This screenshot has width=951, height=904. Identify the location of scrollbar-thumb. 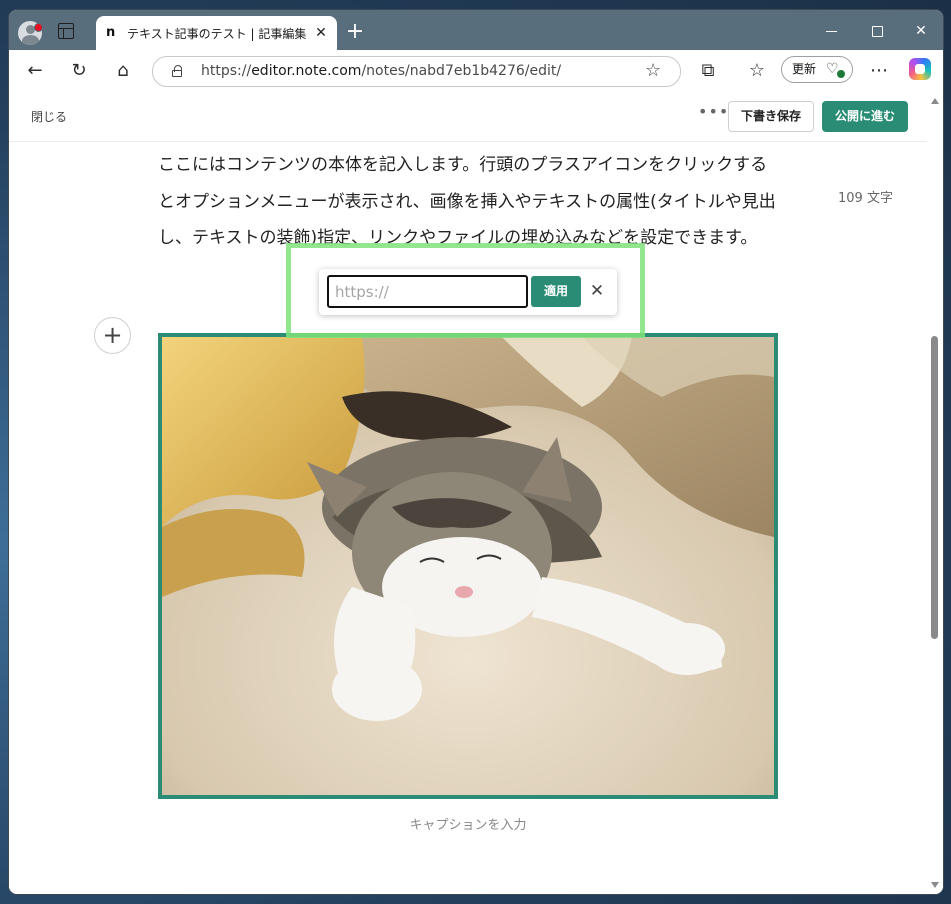
(934, 487).